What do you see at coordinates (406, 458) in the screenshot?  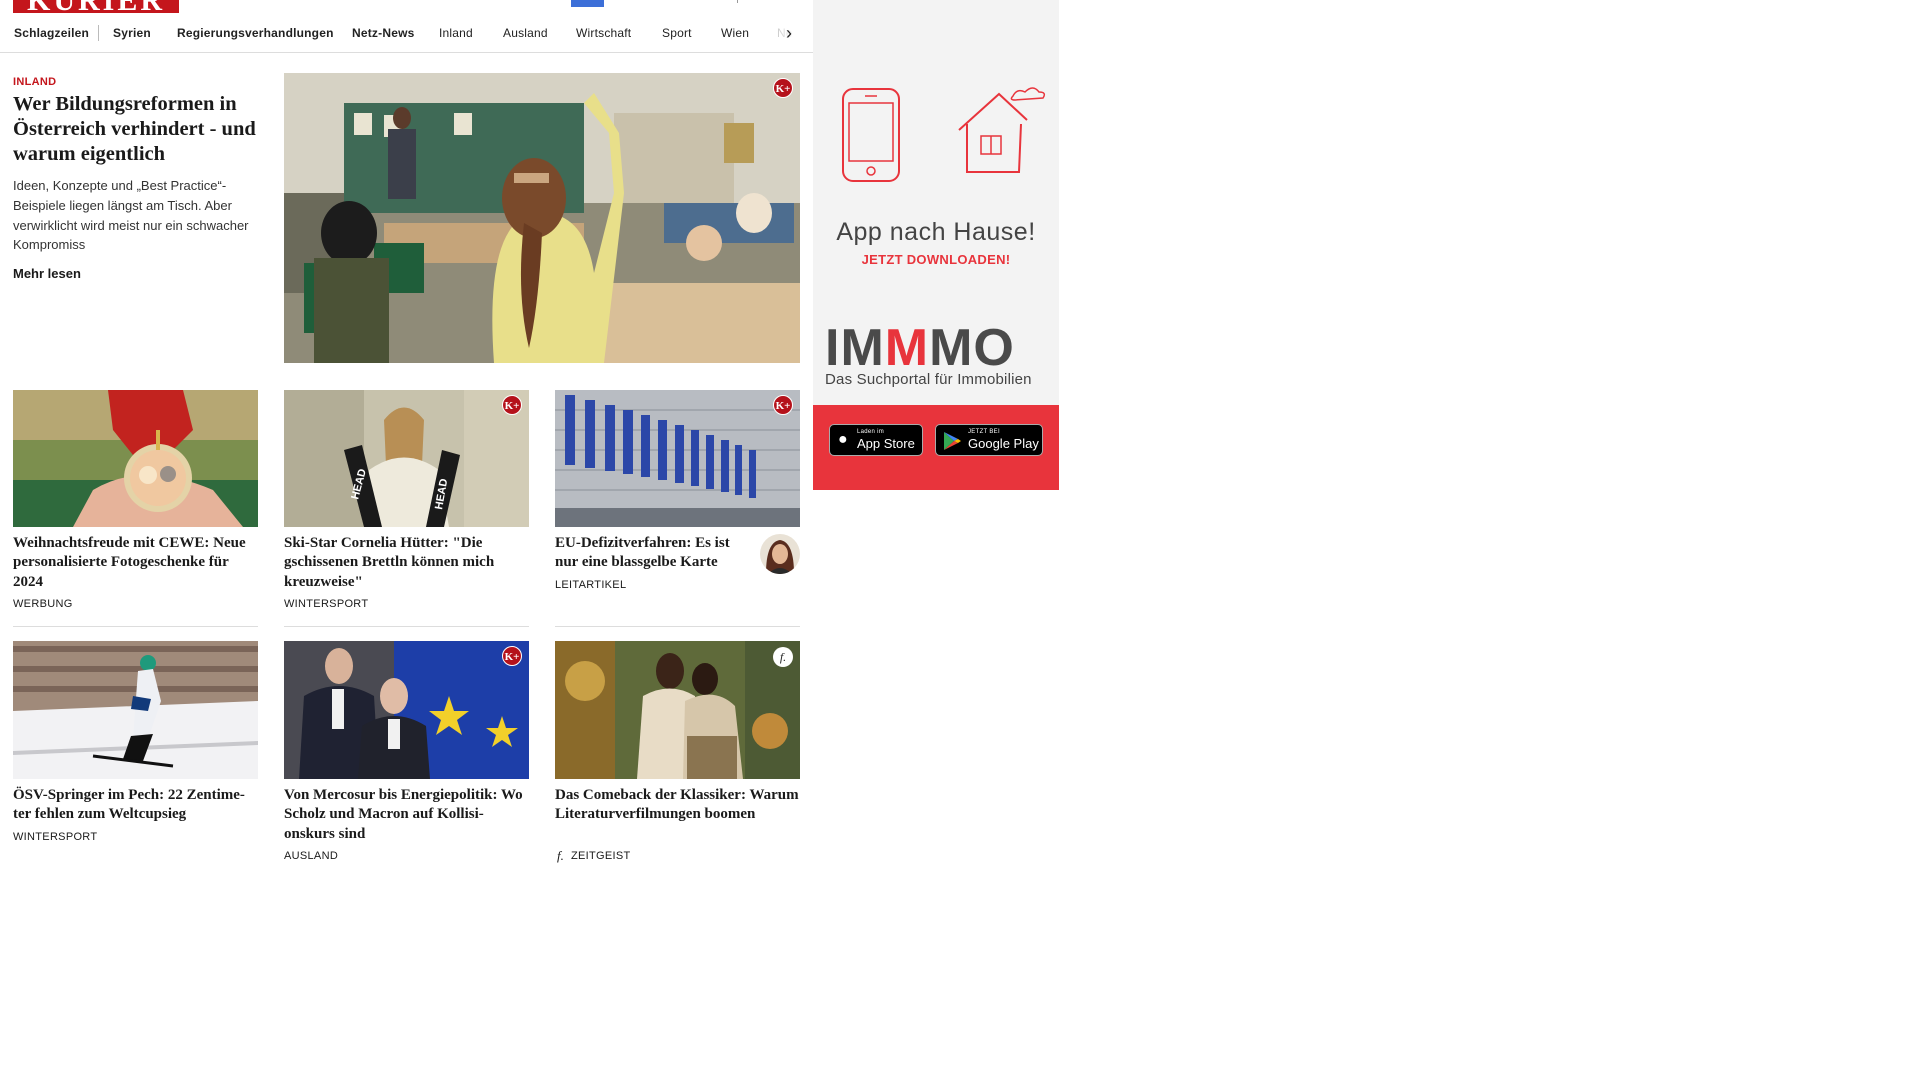 I see `card-image-huetter: HEAD HEAD K+` at bounding box center [406, 458].